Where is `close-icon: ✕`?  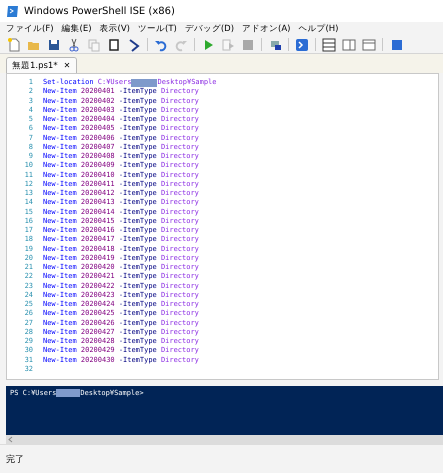
close-icon: ✕ is located at coordinates (67, 65).